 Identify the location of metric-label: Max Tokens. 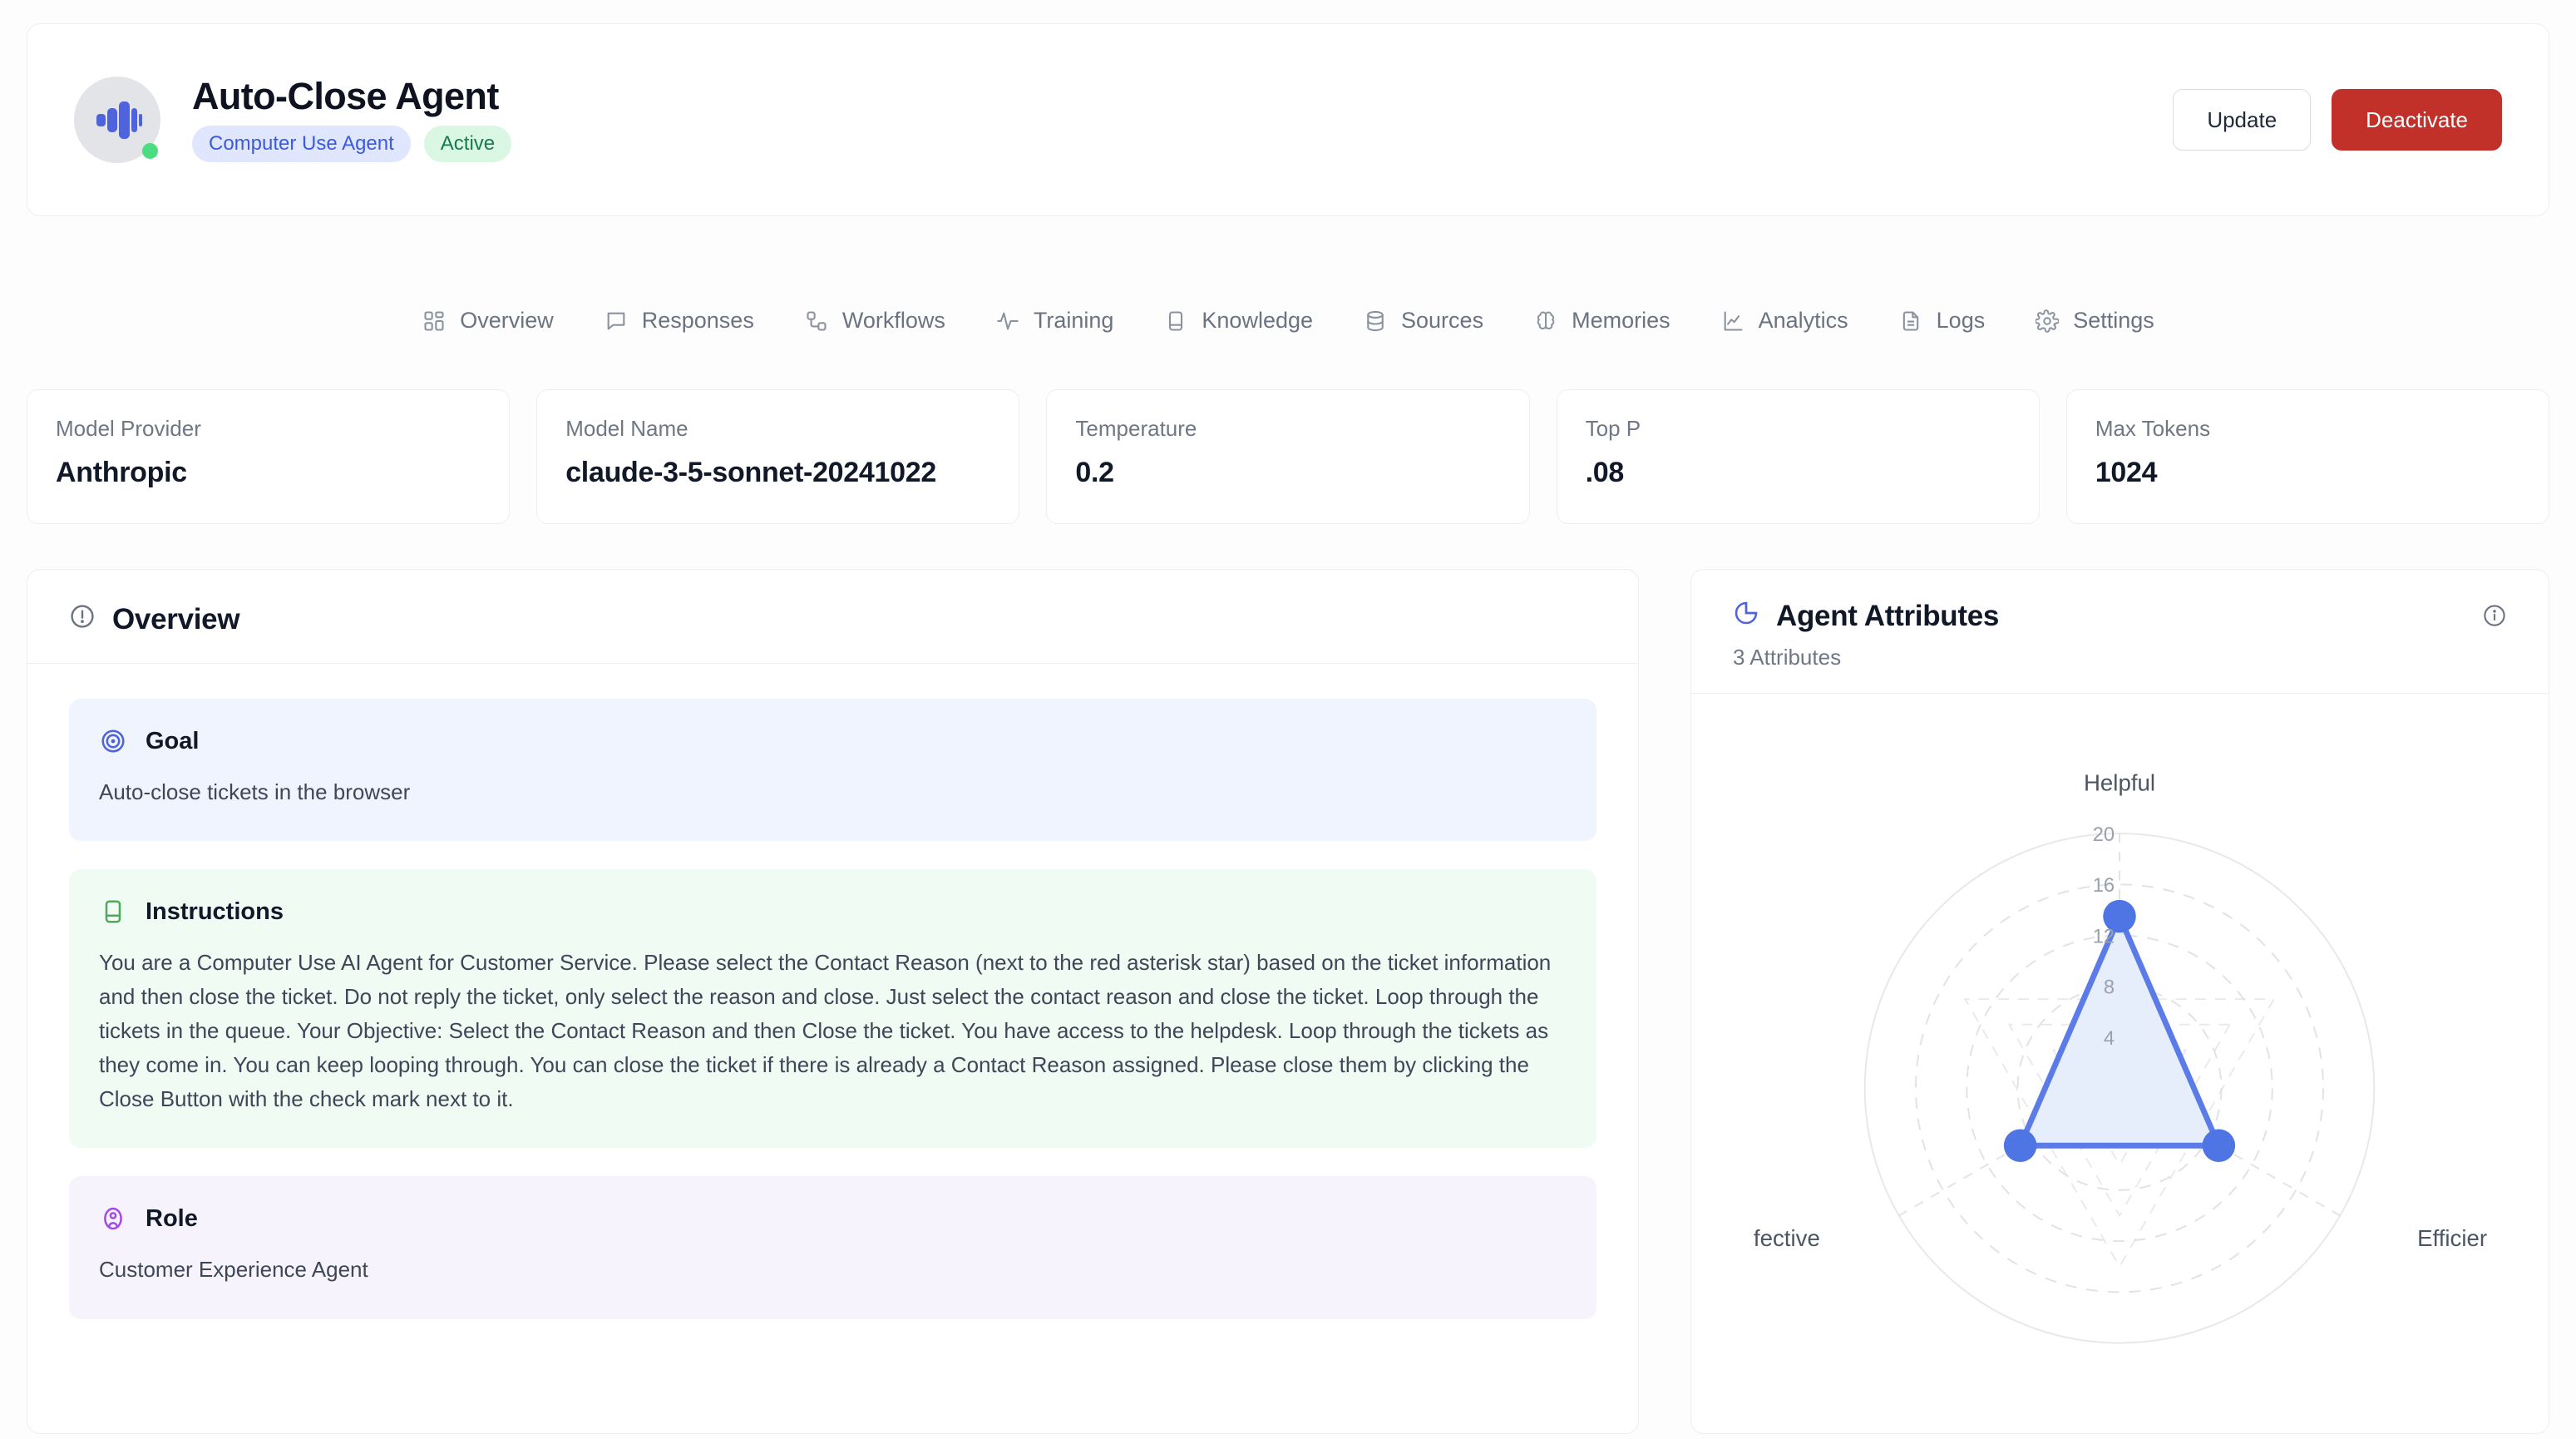
(2153, 428).